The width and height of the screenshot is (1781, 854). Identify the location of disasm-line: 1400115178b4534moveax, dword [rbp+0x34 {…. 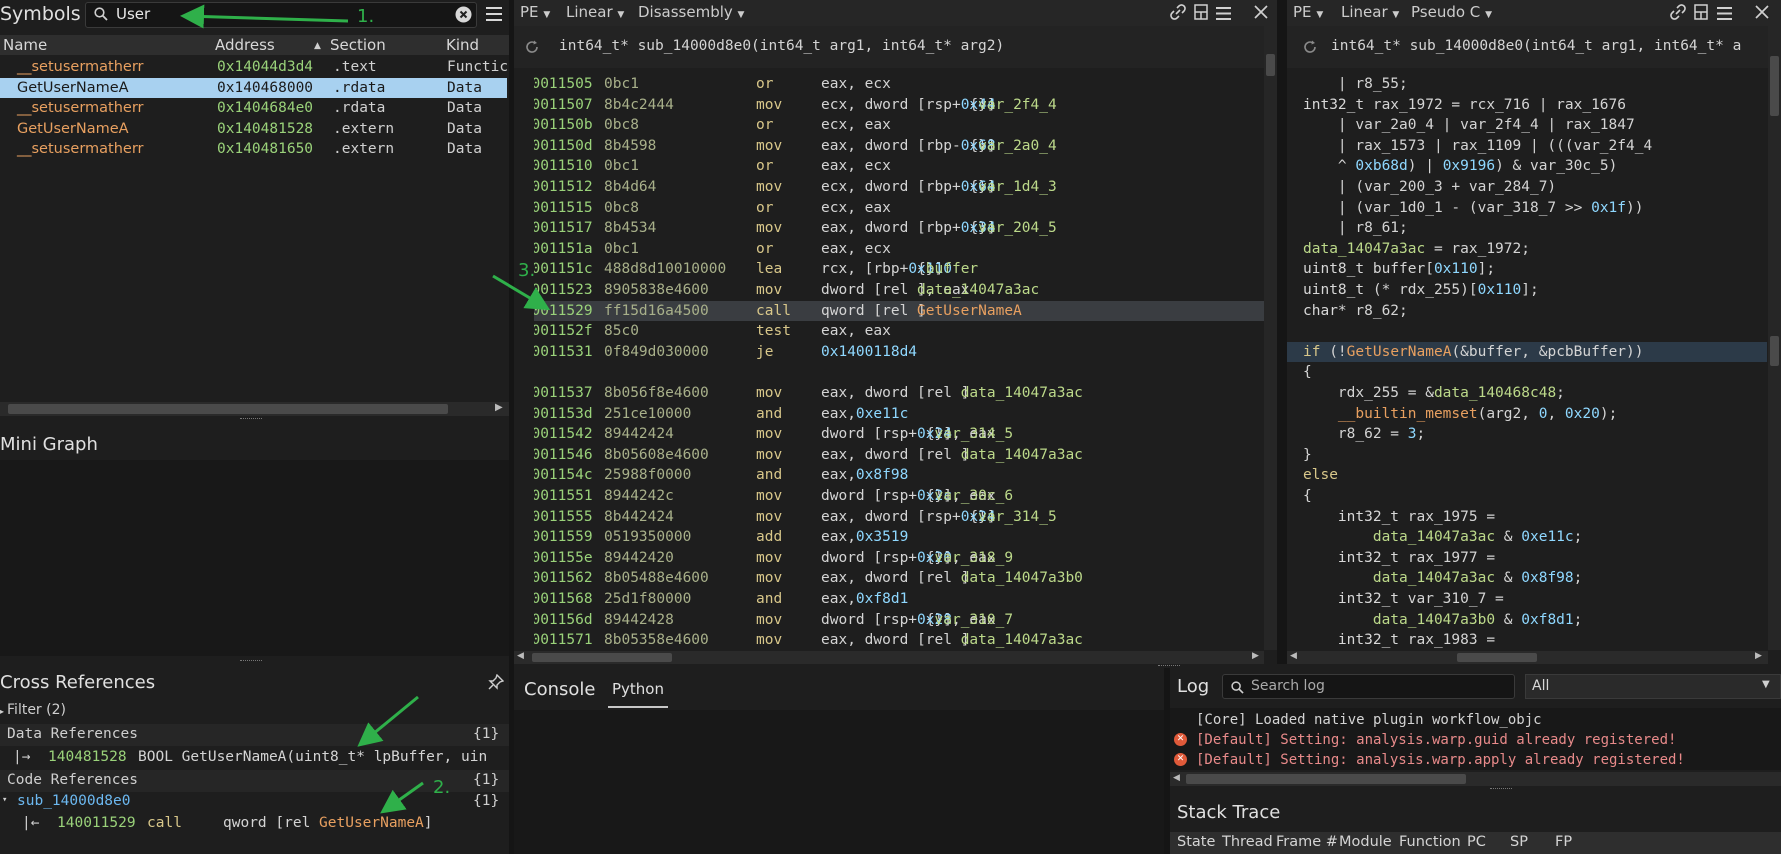
(909, 228).